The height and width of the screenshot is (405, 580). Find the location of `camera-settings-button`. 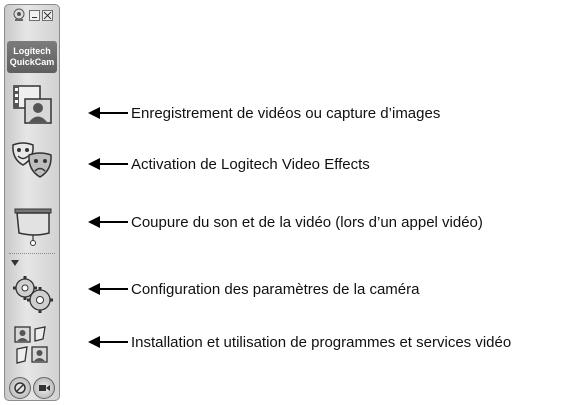

camera-settings-button is located at coordinates (32, 293).